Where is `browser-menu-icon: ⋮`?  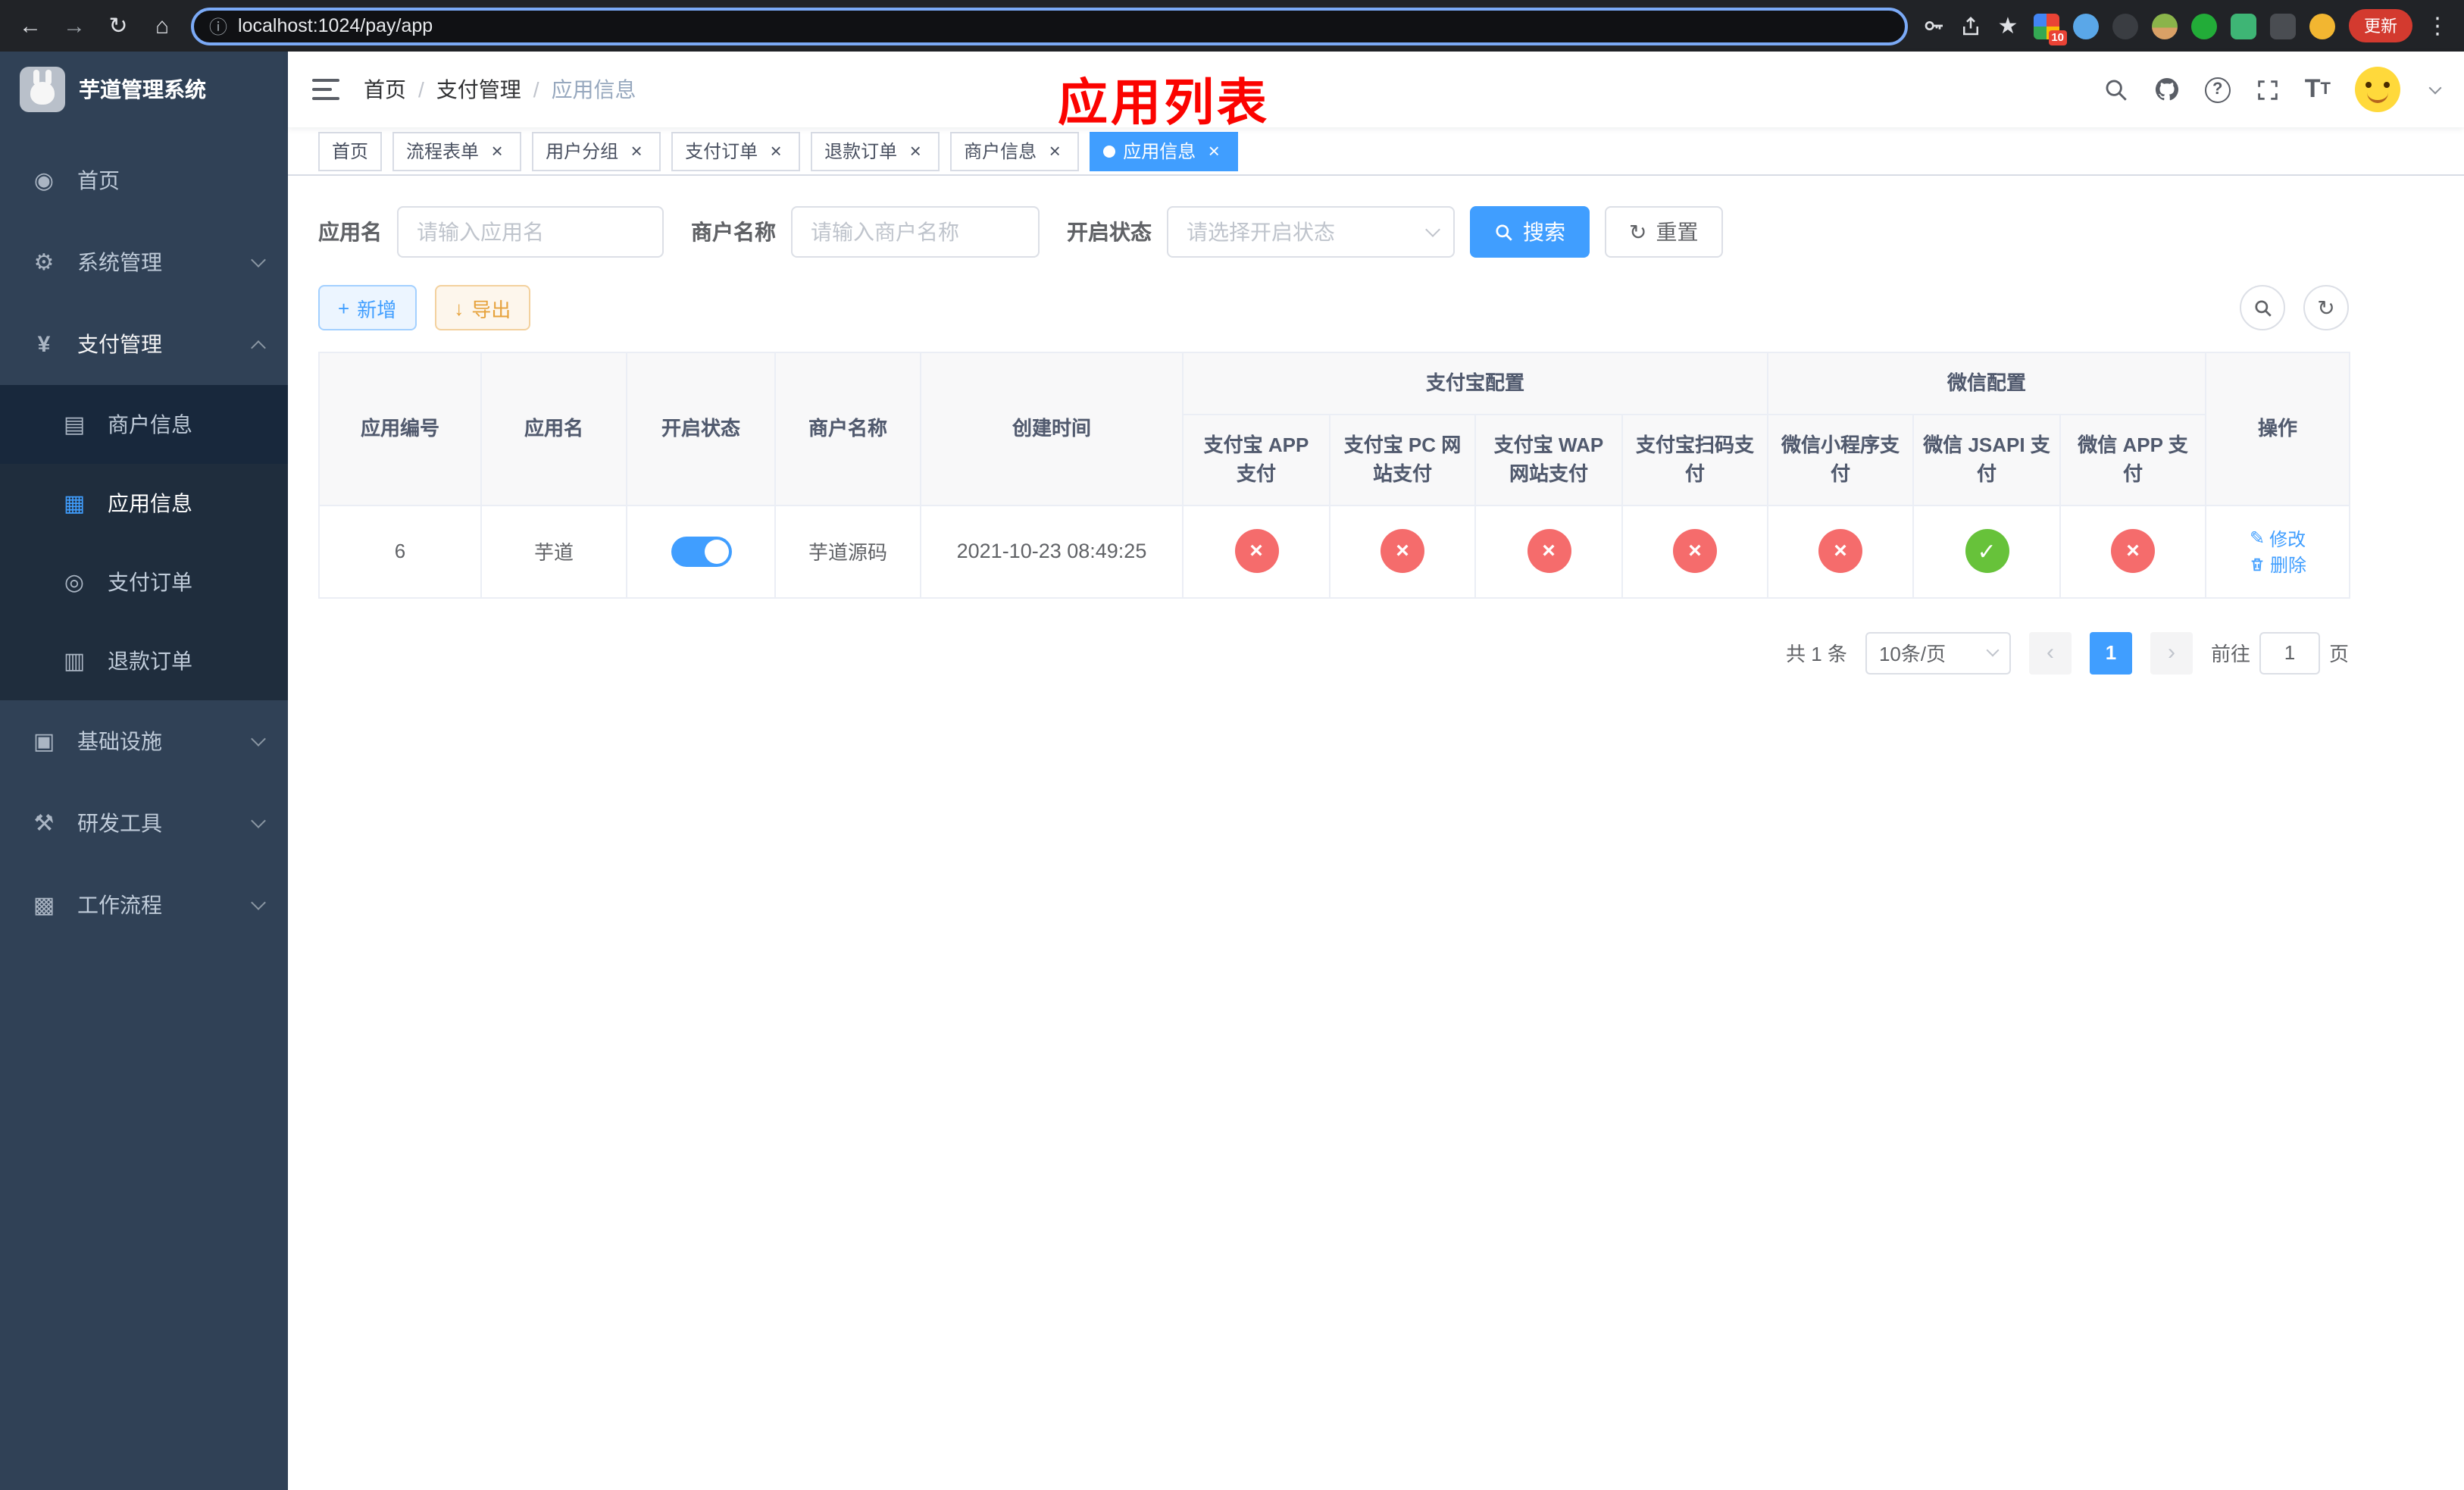
browser-menu-icon: ⋮ is located at coordinates (2437, 26).